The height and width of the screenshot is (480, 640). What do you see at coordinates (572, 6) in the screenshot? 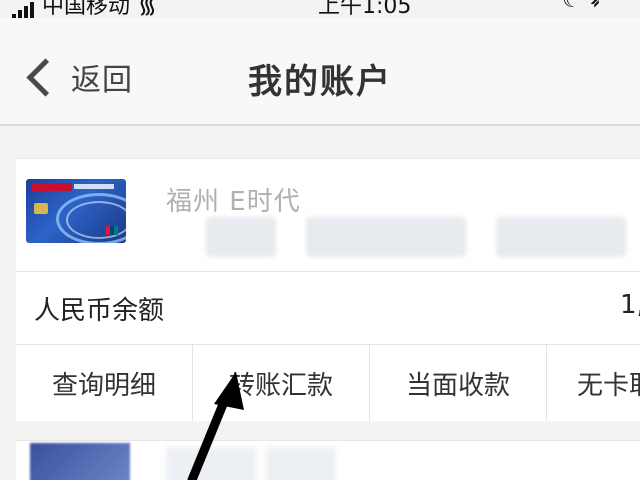
I see `moon-icon: ☾` at bounding box center [572, 6].